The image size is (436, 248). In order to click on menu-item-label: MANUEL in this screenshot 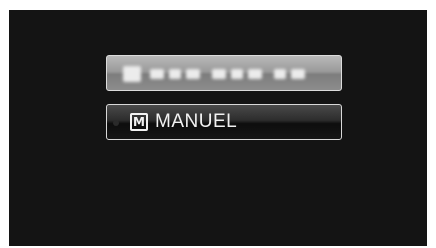, I will do `click(196, 121)`.